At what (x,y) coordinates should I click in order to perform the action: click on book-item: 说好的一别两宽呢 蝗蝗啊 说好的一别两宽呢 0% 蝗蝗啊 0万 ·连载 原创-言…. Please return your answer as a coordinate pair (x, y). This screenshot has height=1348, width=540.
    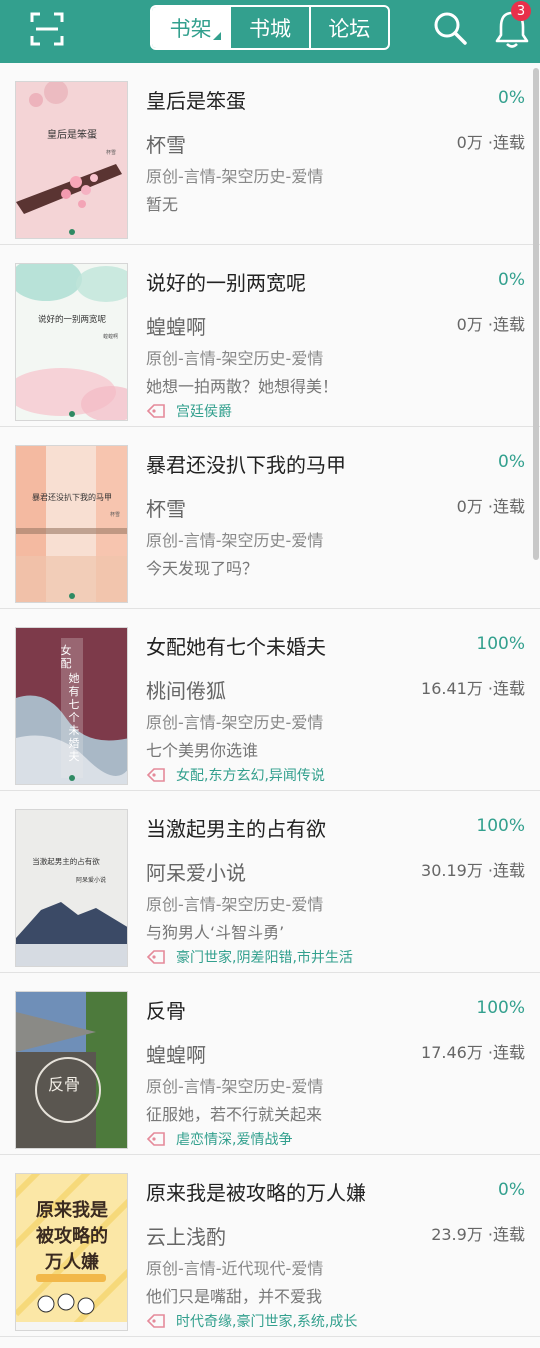
    Looking at the image, I should click on (270, 336).